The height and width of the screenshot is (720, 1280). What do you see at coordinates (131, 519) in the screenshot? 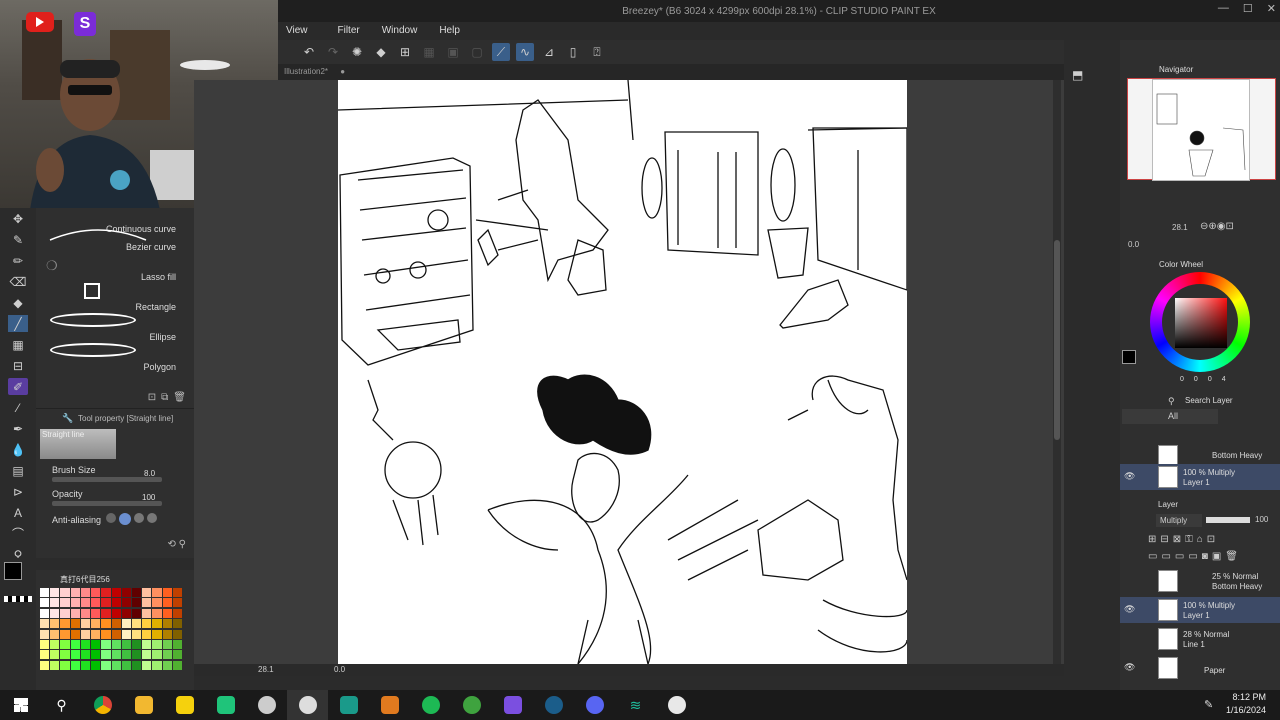
I see `antialias-options` at bounding box center [131, 519].